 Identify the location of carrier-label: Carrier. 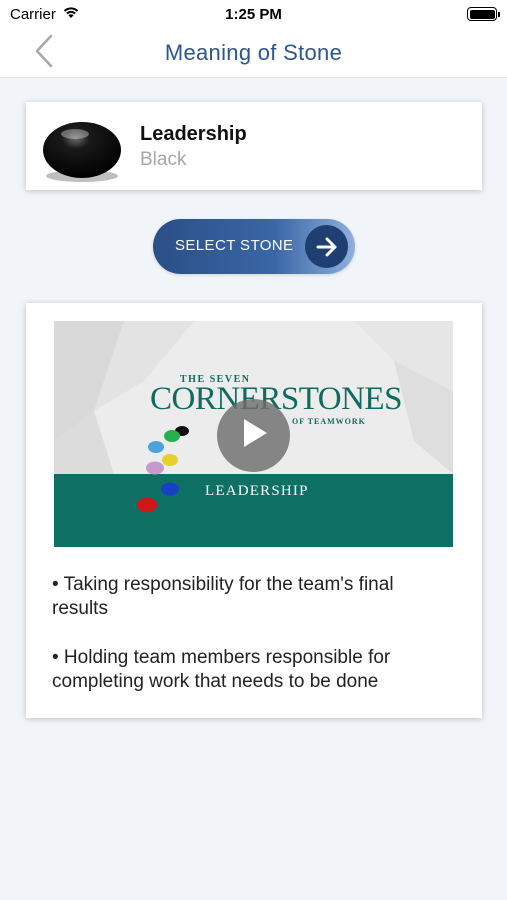
(33, 14).